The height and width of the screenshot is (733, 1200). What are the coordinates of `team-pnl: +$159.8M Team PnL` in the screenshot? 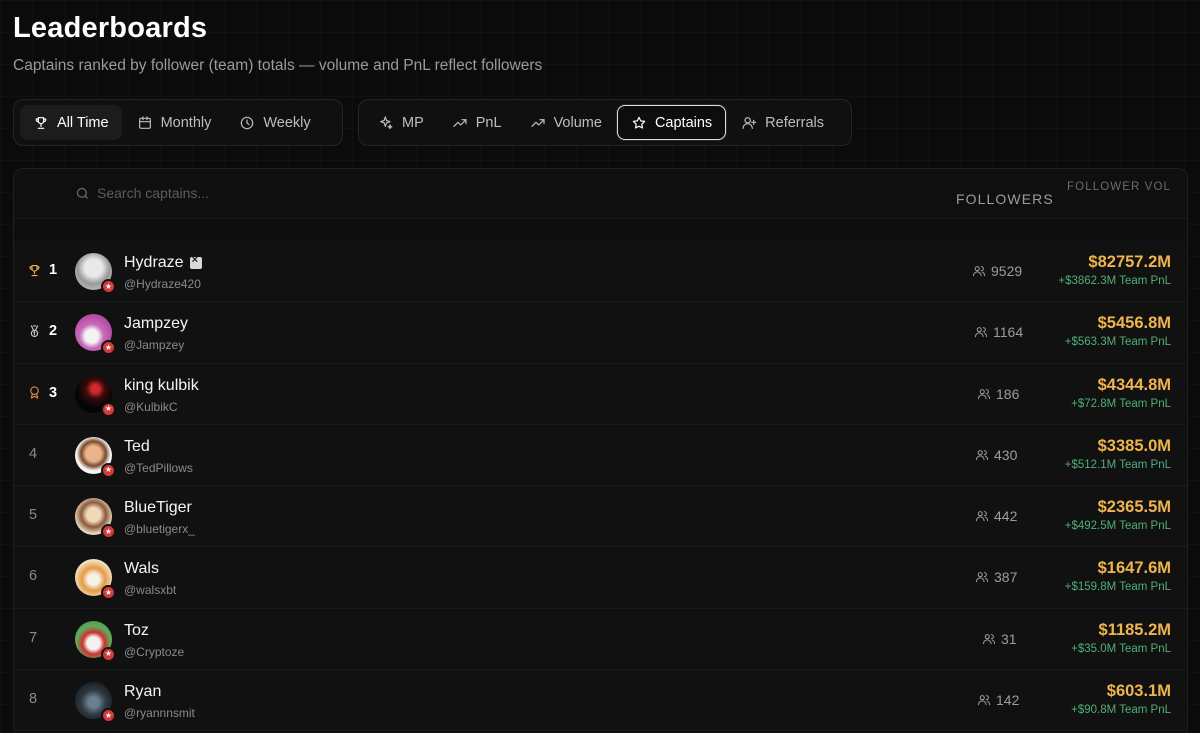 It's located at (1117, 587).